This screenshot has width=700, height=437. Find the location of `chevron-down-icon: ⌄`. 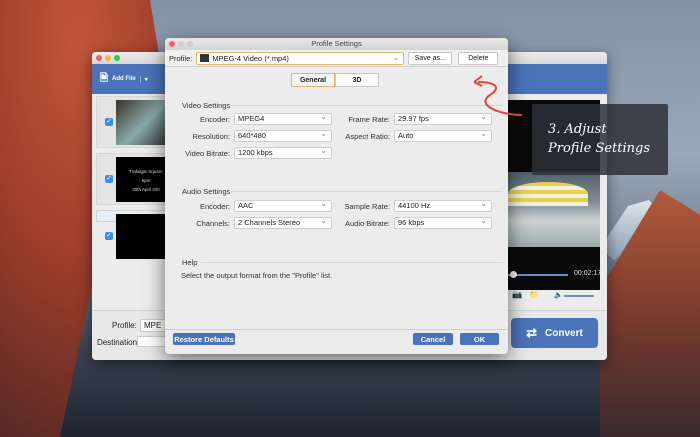

chevron-down-icon: ⌄ is located at coordinates (396, 57).